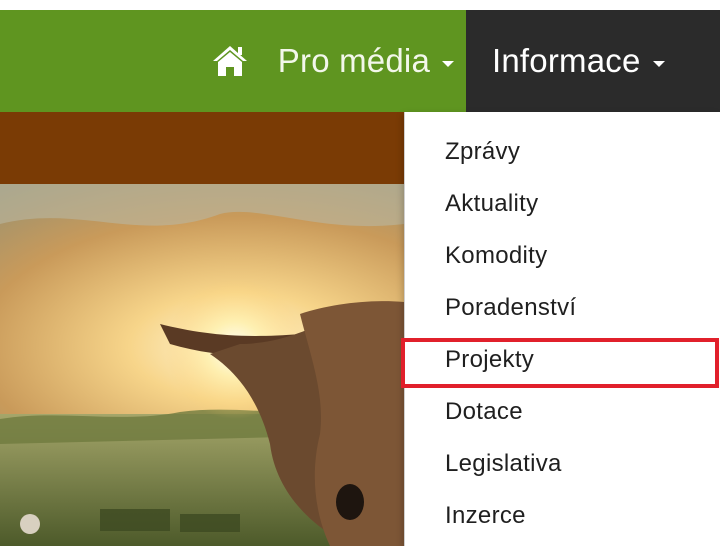 Image resolution: width=720 pixels, height=546 pixels. Describe the element at coordinates (566, 60) in the screenshot. I see `nav-informace-label: Informace` at that location.